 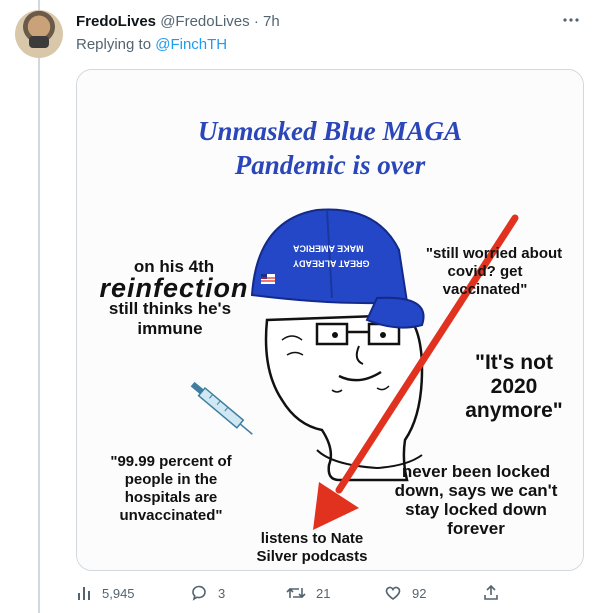 I want to click on more-horizontal-icon, so click(x=571, y=22).